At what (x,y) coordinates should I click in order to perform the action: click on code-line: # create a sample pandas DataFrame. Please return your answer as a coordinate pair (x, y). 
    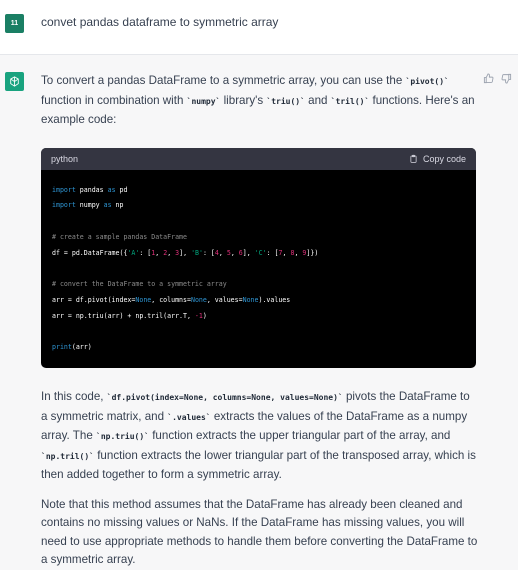
    Looking at the image, I should click on (119, 236).